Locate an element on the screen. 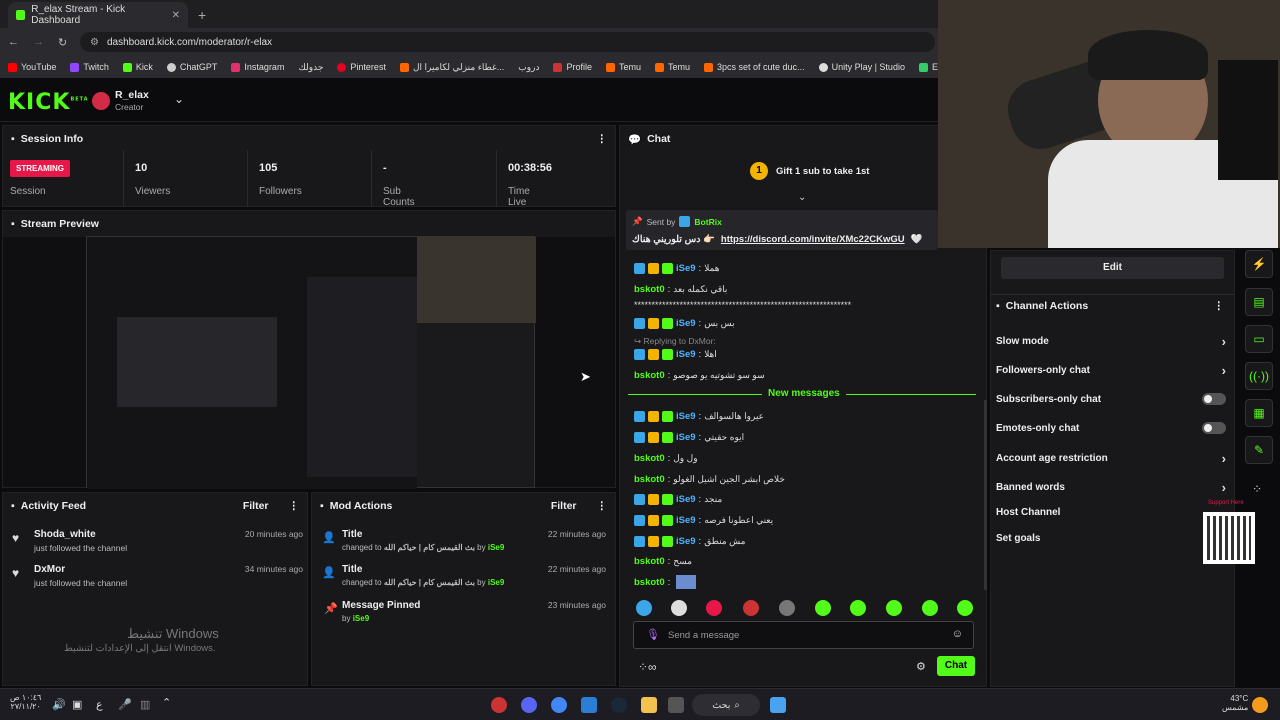  volume-icon: 🔊 is located at coordinates (59, 704).